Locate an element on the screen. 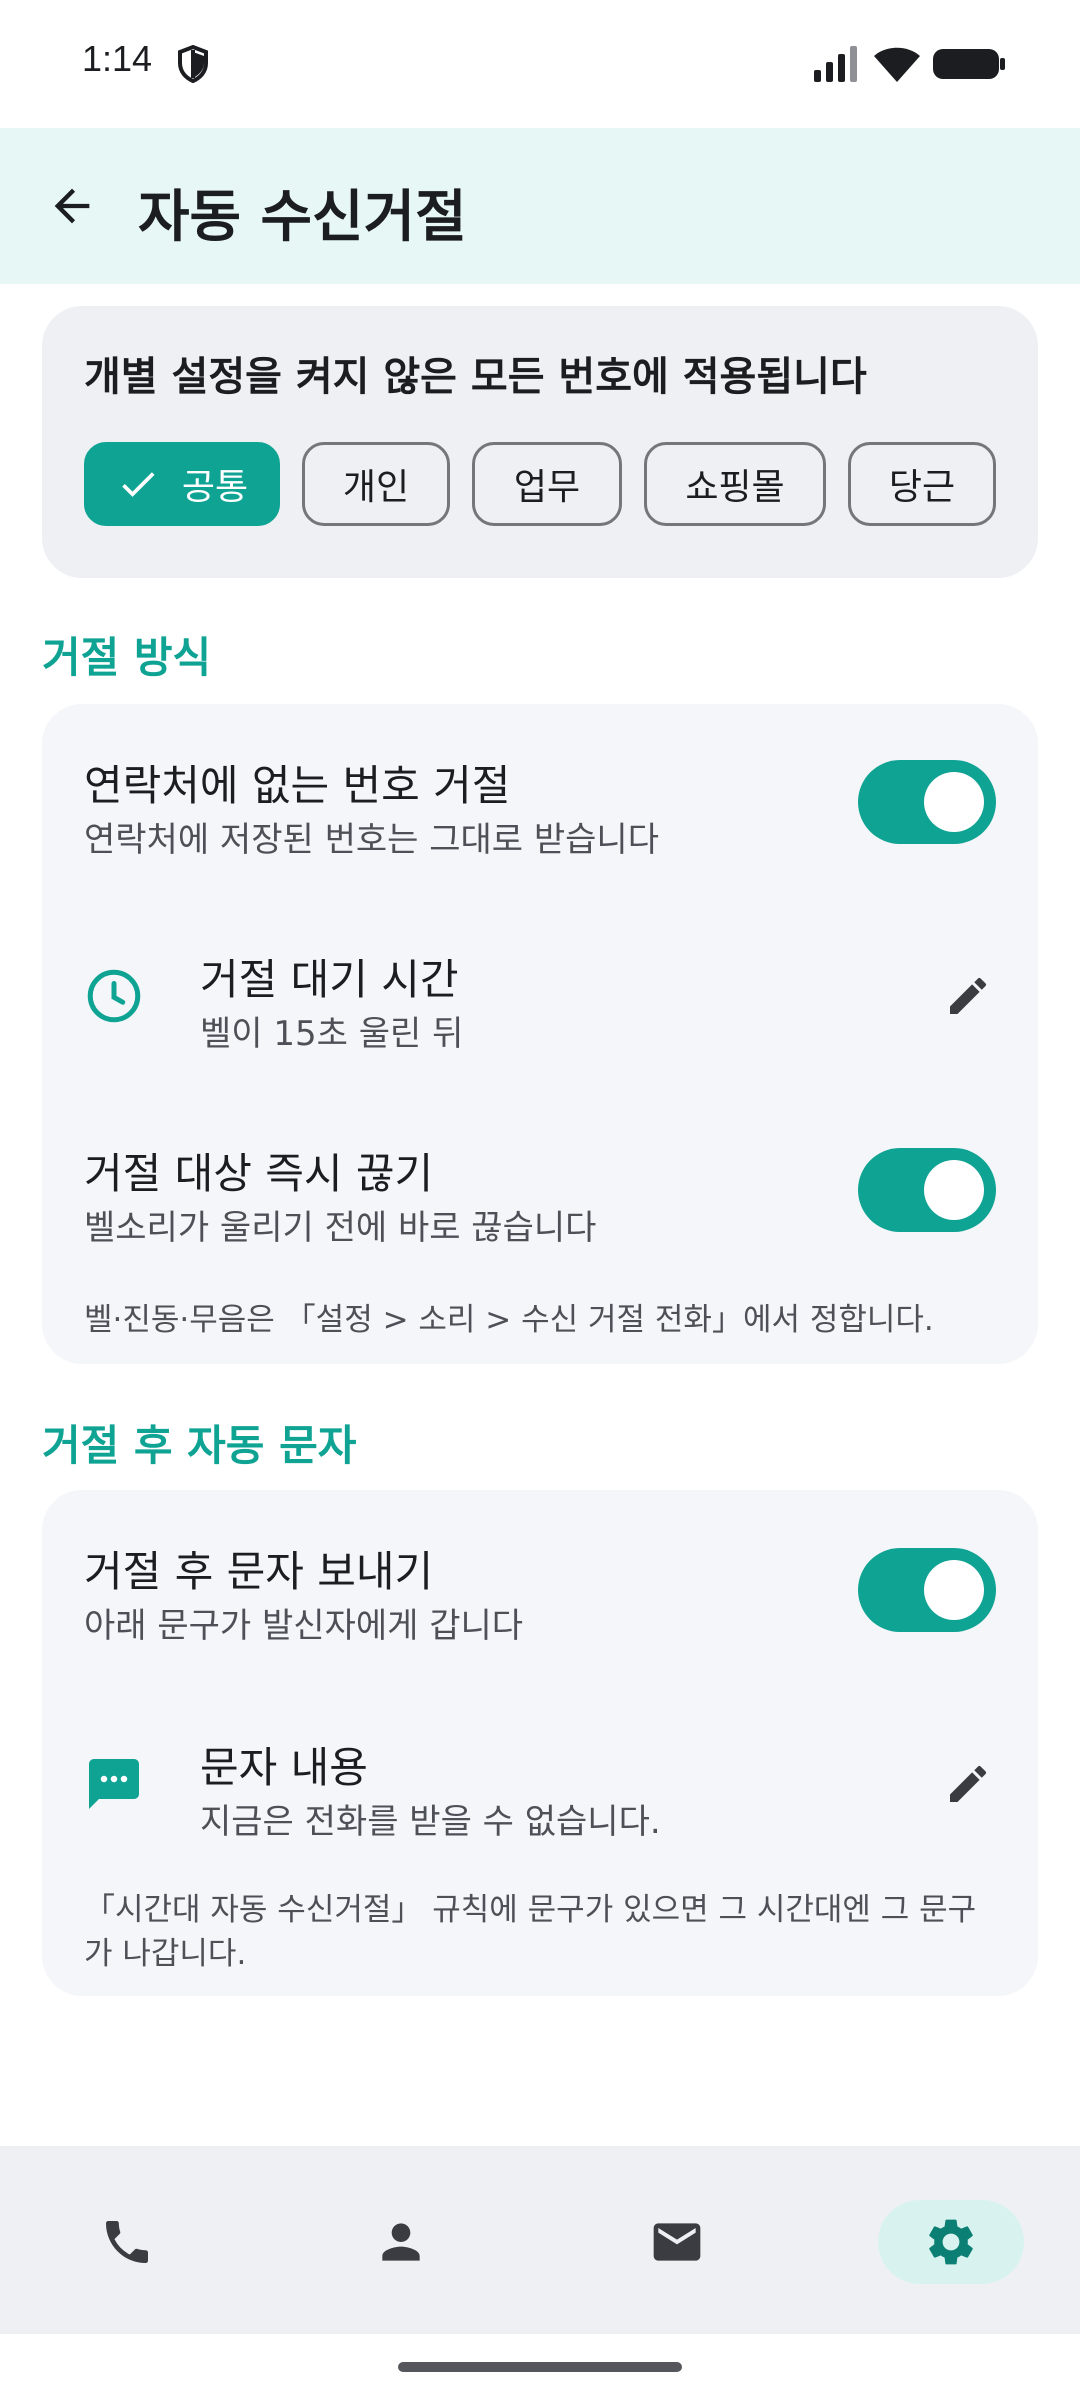 This screenshot has width=1080, height=2400. phone-icon is located at coordinates (127, 2242).